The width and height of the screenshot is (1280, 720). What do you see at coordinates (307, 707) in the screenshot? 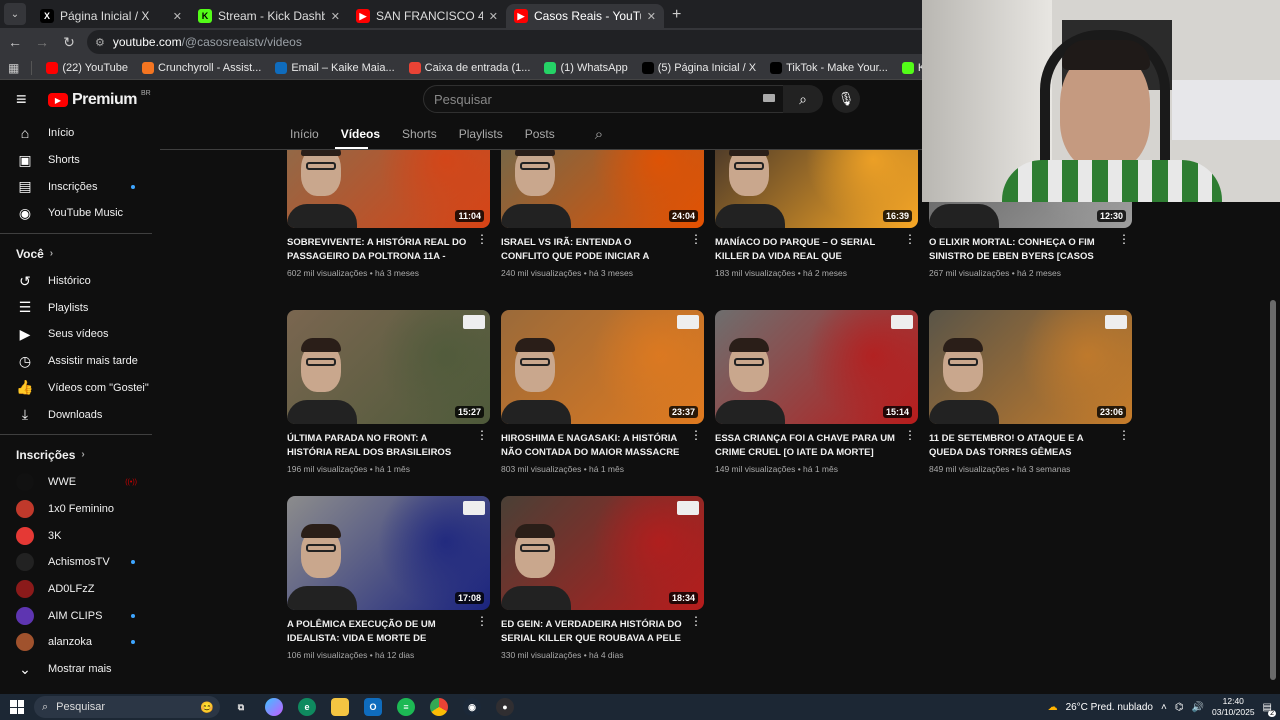
I see `edge-icon: e` at bounding box center [307, 707].